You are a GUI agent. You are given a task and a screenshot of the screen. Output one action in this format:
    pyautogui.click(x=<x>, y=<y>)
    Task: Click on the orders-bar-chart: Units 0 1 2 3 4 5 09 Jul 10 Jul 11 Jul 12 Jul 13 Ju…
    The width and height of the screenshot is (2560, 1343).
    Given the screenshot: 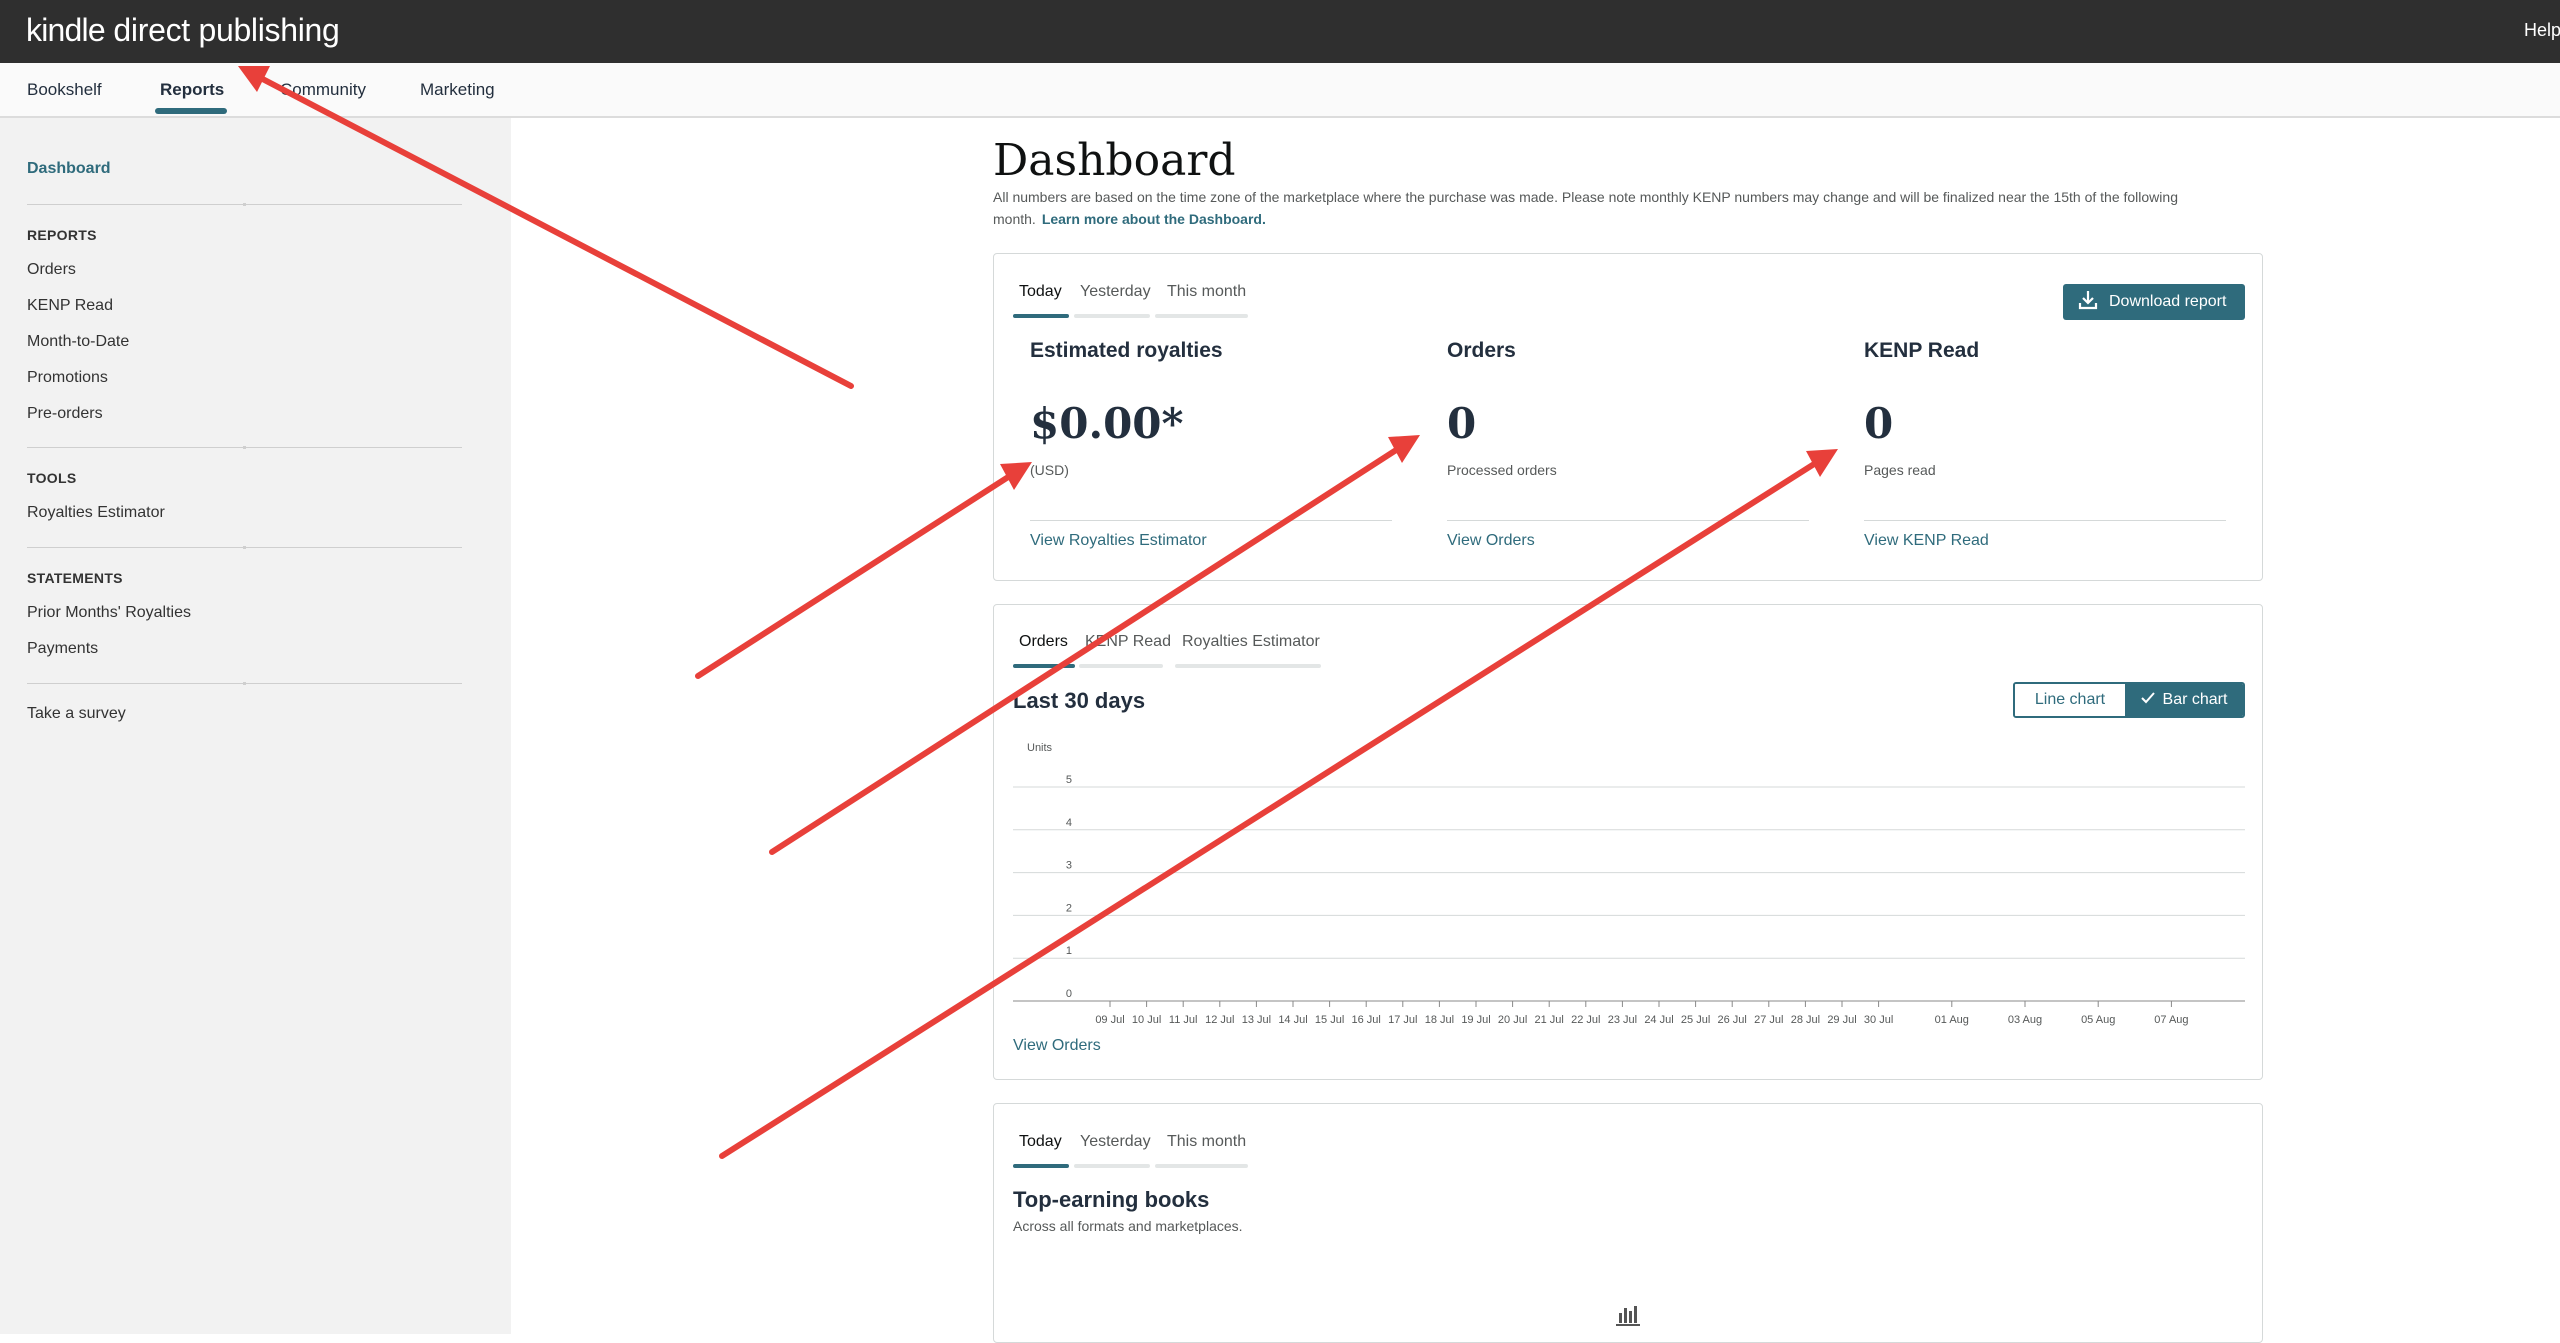 What is the action you would take?
    pyautogui.click(x=1629, y=884)
    